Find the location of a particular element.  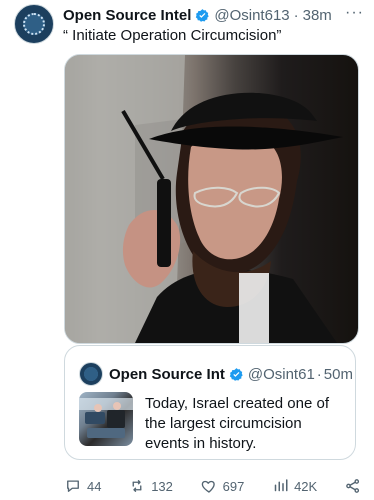

post-actions: 44 132 697 42K is located at coordinates (213, 486).